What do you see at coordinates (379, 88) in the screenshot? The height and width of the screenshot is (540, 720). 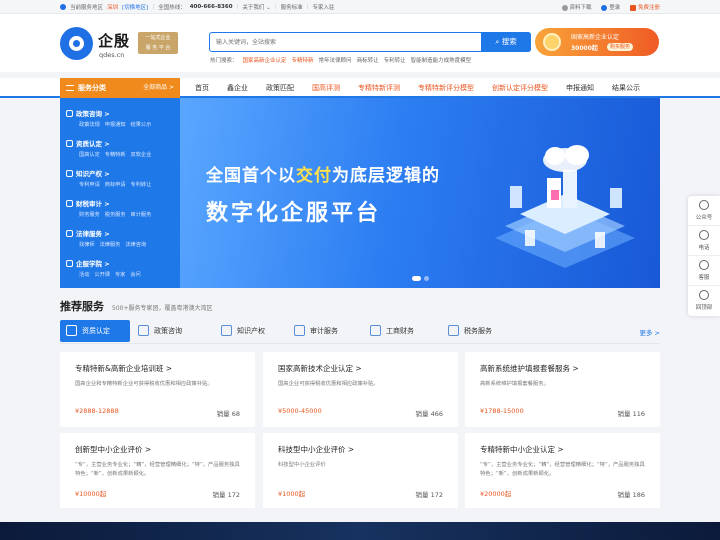 I see `nav-zhuanjing-test: 专精特新评测` at bounding box center [379, 88].